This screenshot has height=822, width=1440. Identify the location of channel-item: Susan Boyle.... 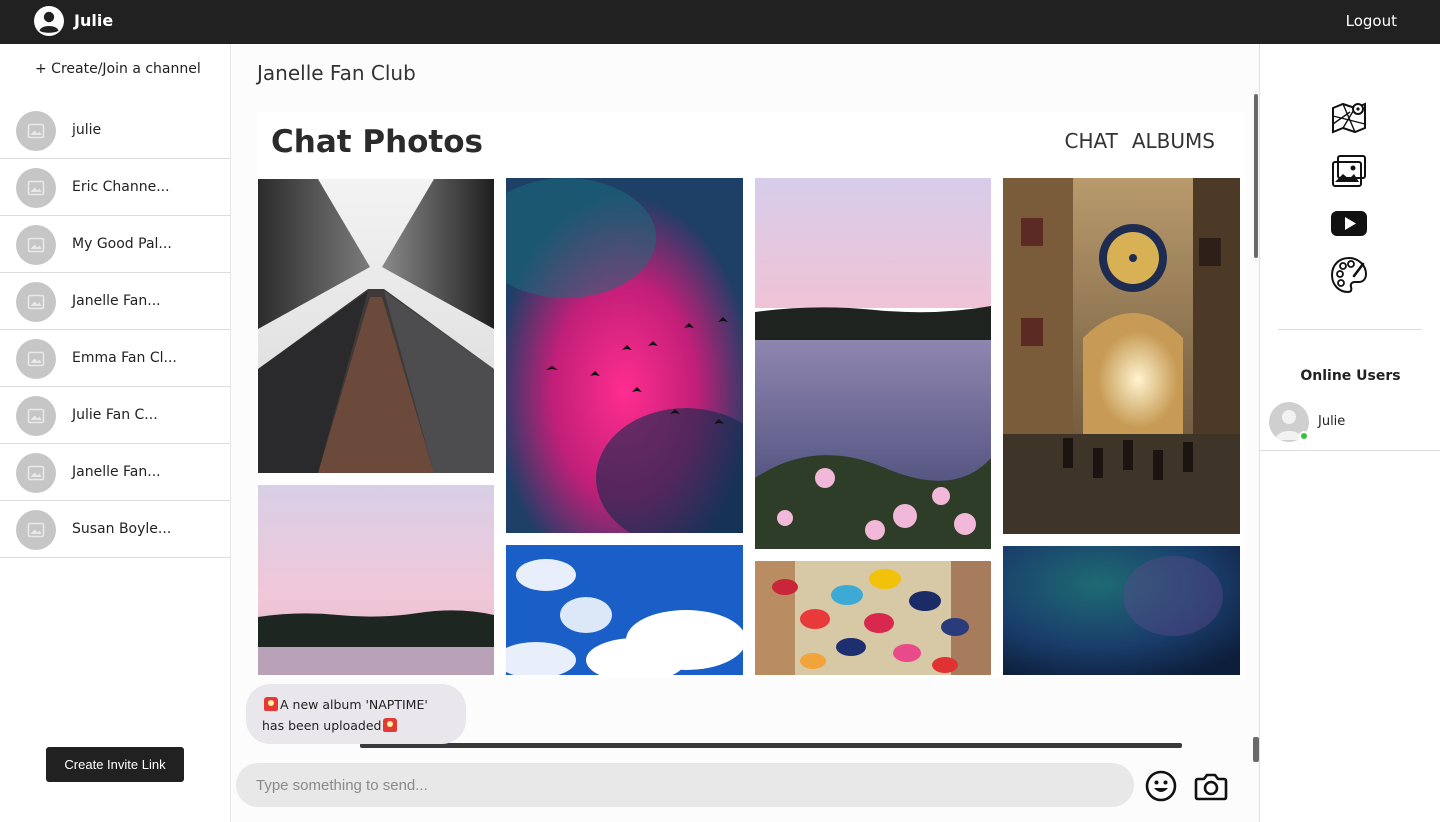
(115, 529).